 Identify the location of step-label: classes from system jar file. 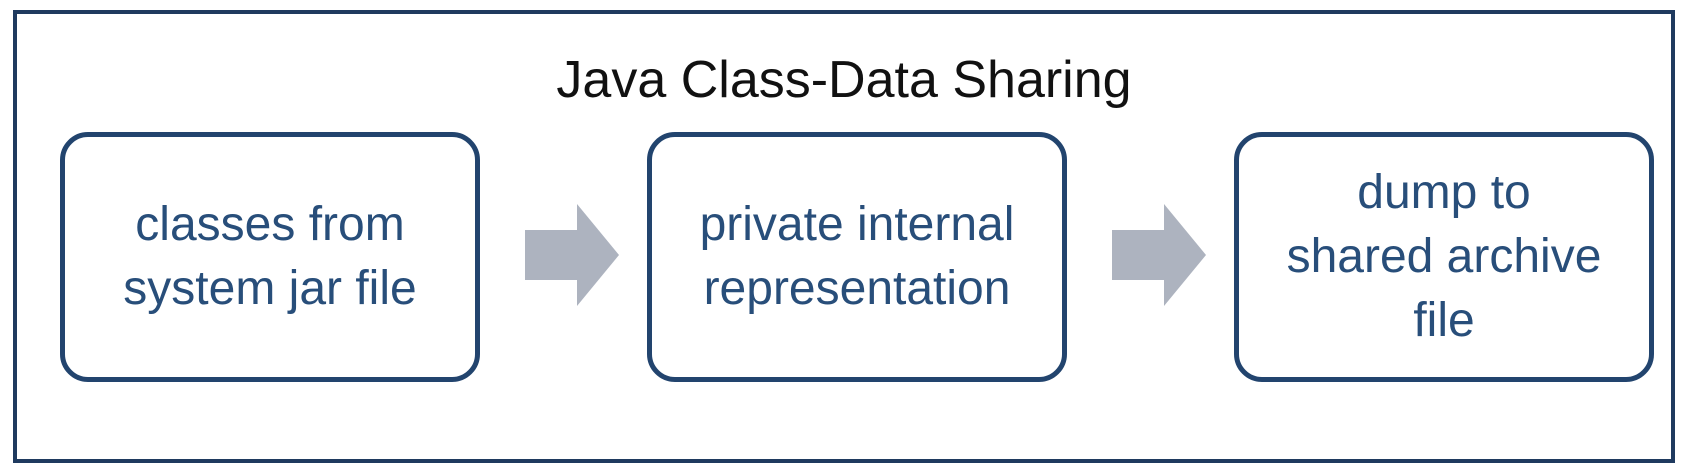
(270, 256).